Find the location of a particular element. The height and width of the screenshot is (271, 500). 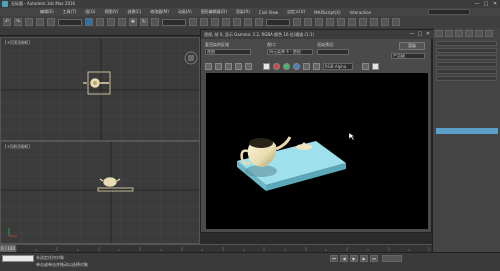

green-channel-icon is located at coordinates (286, 66).